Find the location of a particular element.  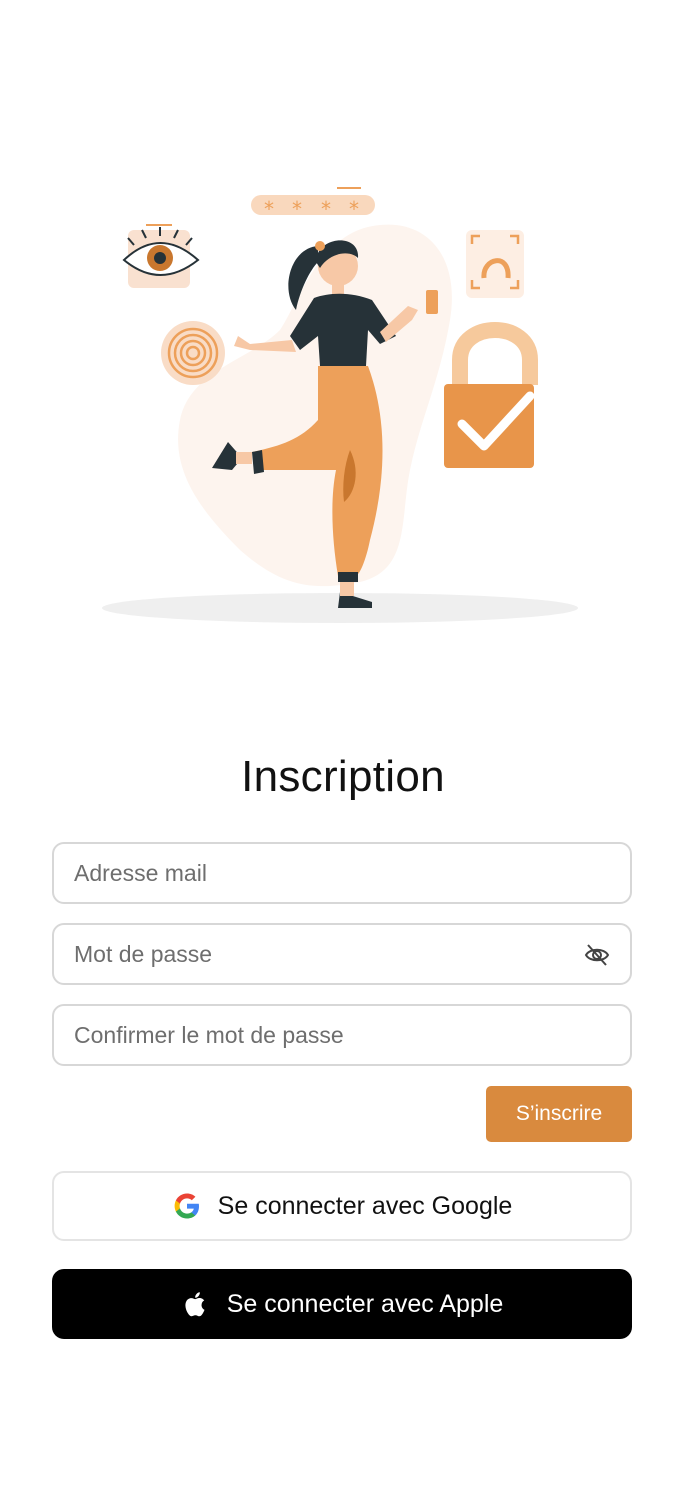

padlock-check-icon is located at coordinates (491, 395).